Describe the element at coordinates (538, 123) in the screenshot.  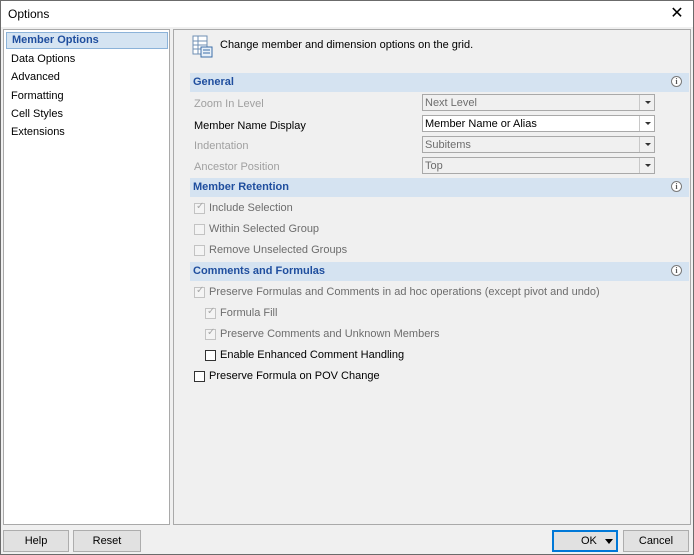
I see `member-name-display-dropdown: Member Name or Alias` at that location.